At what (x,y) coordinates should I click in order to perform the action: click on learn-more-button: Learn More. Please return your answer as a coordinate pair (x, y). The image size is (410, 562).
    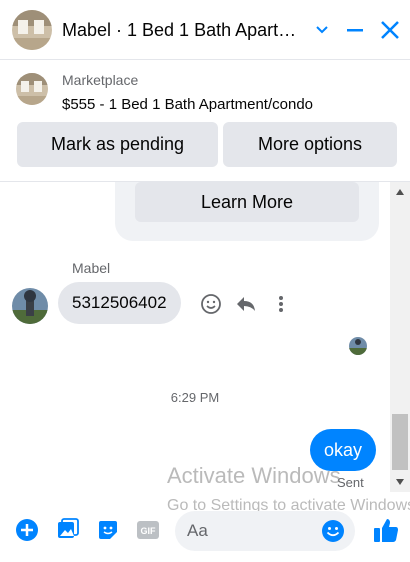
    Looking at the image, I should click on (247, 202).